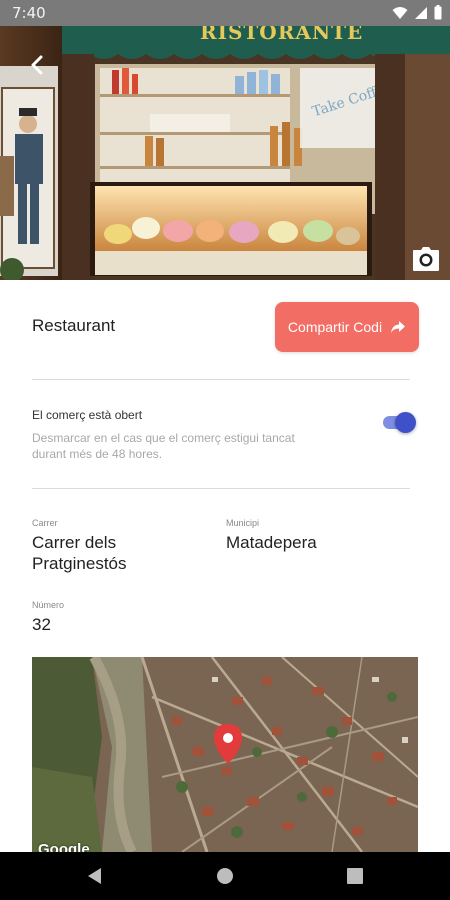 The height and width of the screenshot is (900, 450). Describe the element at coordinates (438, 12) in the screenshot. I see `battery-icon` at that location.